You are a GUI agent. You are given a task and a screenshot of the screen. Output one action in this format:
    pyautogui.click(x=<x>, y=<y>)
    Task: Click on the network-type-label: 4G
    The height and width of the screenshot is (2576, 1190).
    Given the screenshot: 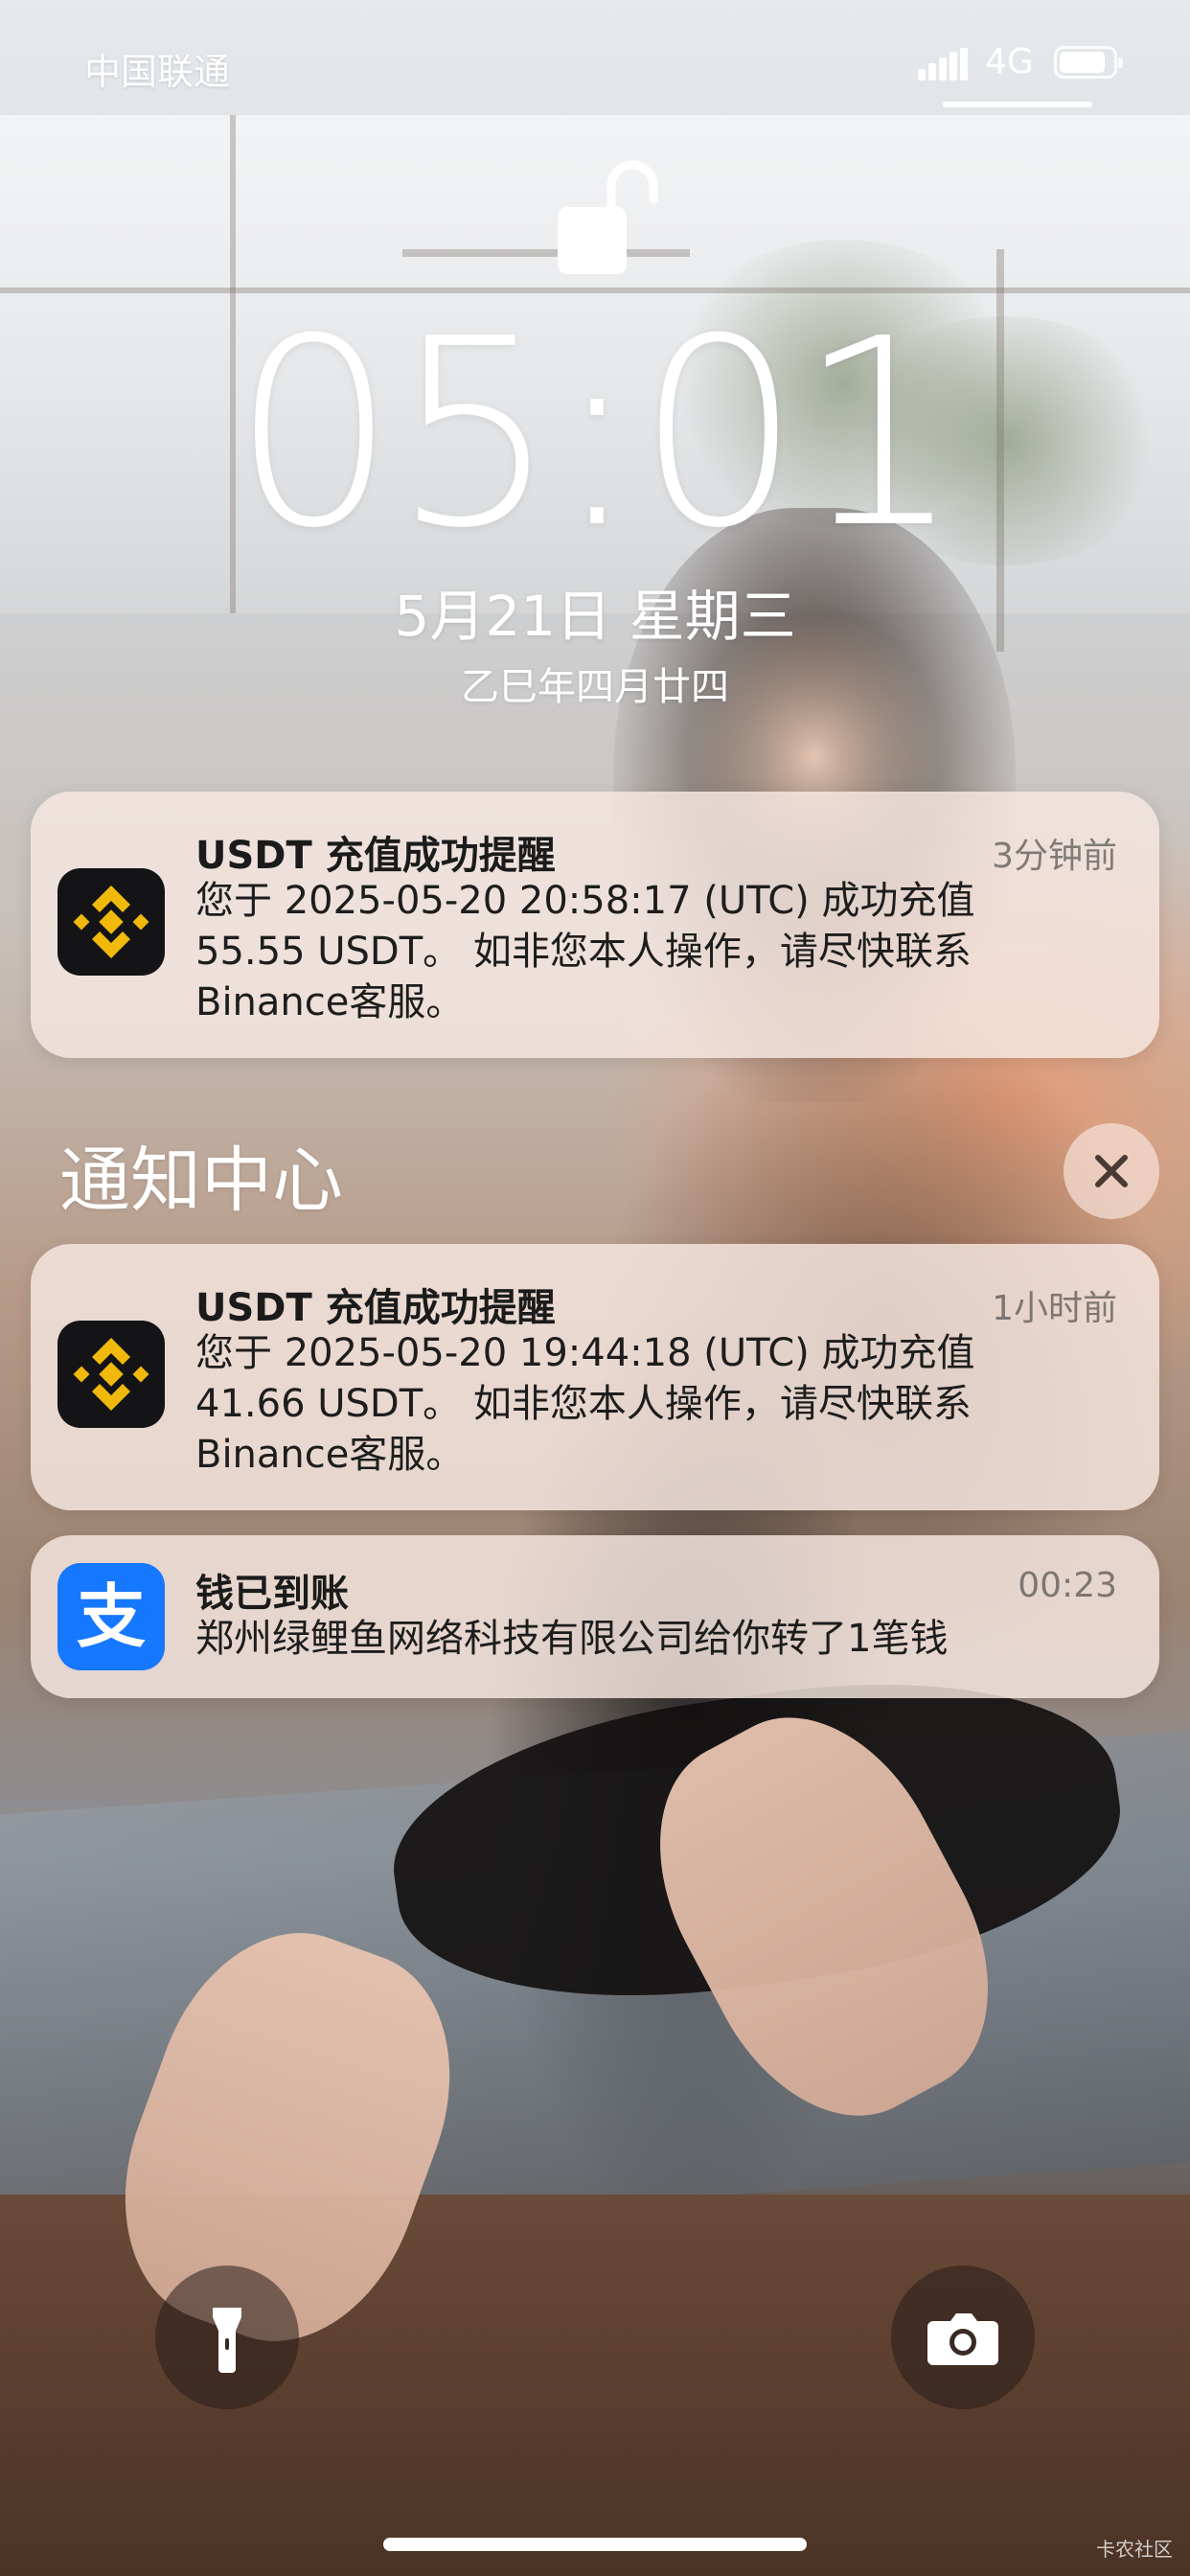 What is the action you would take?
    pyautogui.click(x=1010, y=62)
    